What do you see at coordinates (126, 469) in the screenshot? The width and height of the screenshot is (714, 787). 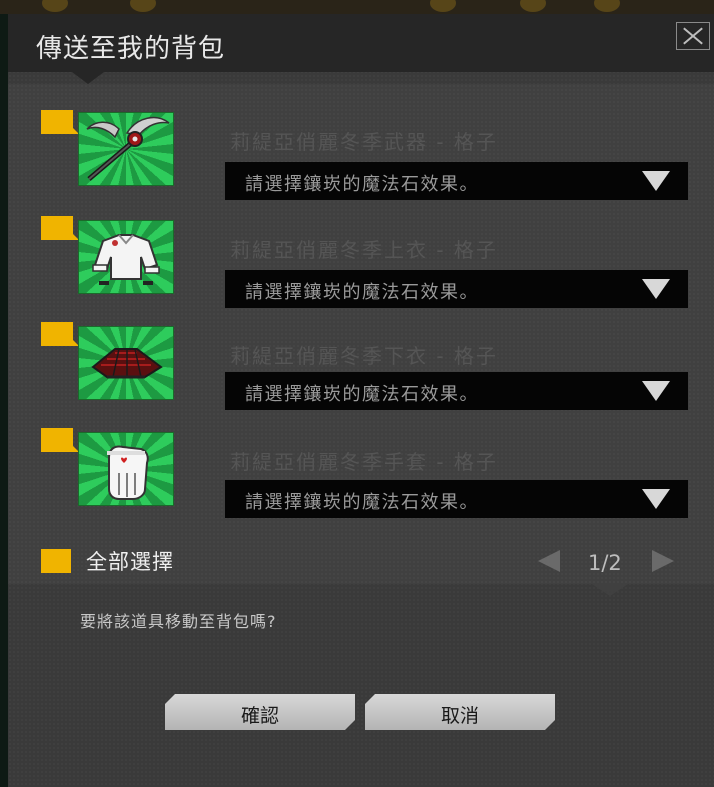 I see `glove-icon` at bounding box center [126, 469].